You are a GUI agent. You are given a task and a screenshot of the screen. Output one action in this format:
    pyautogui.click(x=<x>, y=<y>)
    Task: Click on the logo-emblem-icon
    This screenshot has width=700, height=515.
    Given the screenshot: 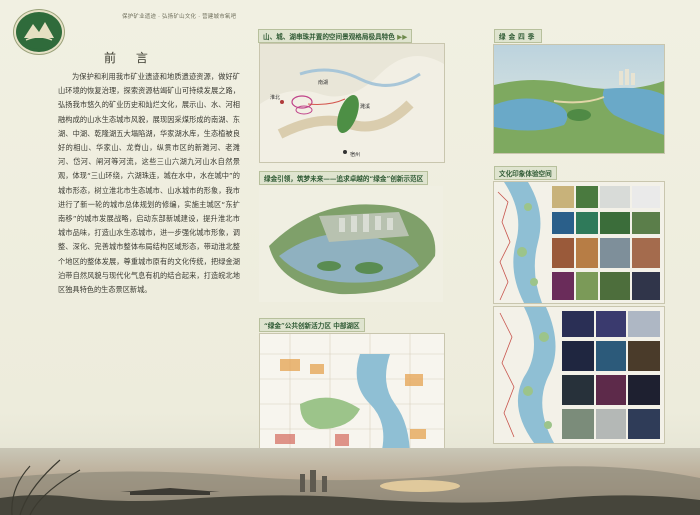 What is the action you would take?
    pyautogui.click(x=39, y=32)
    